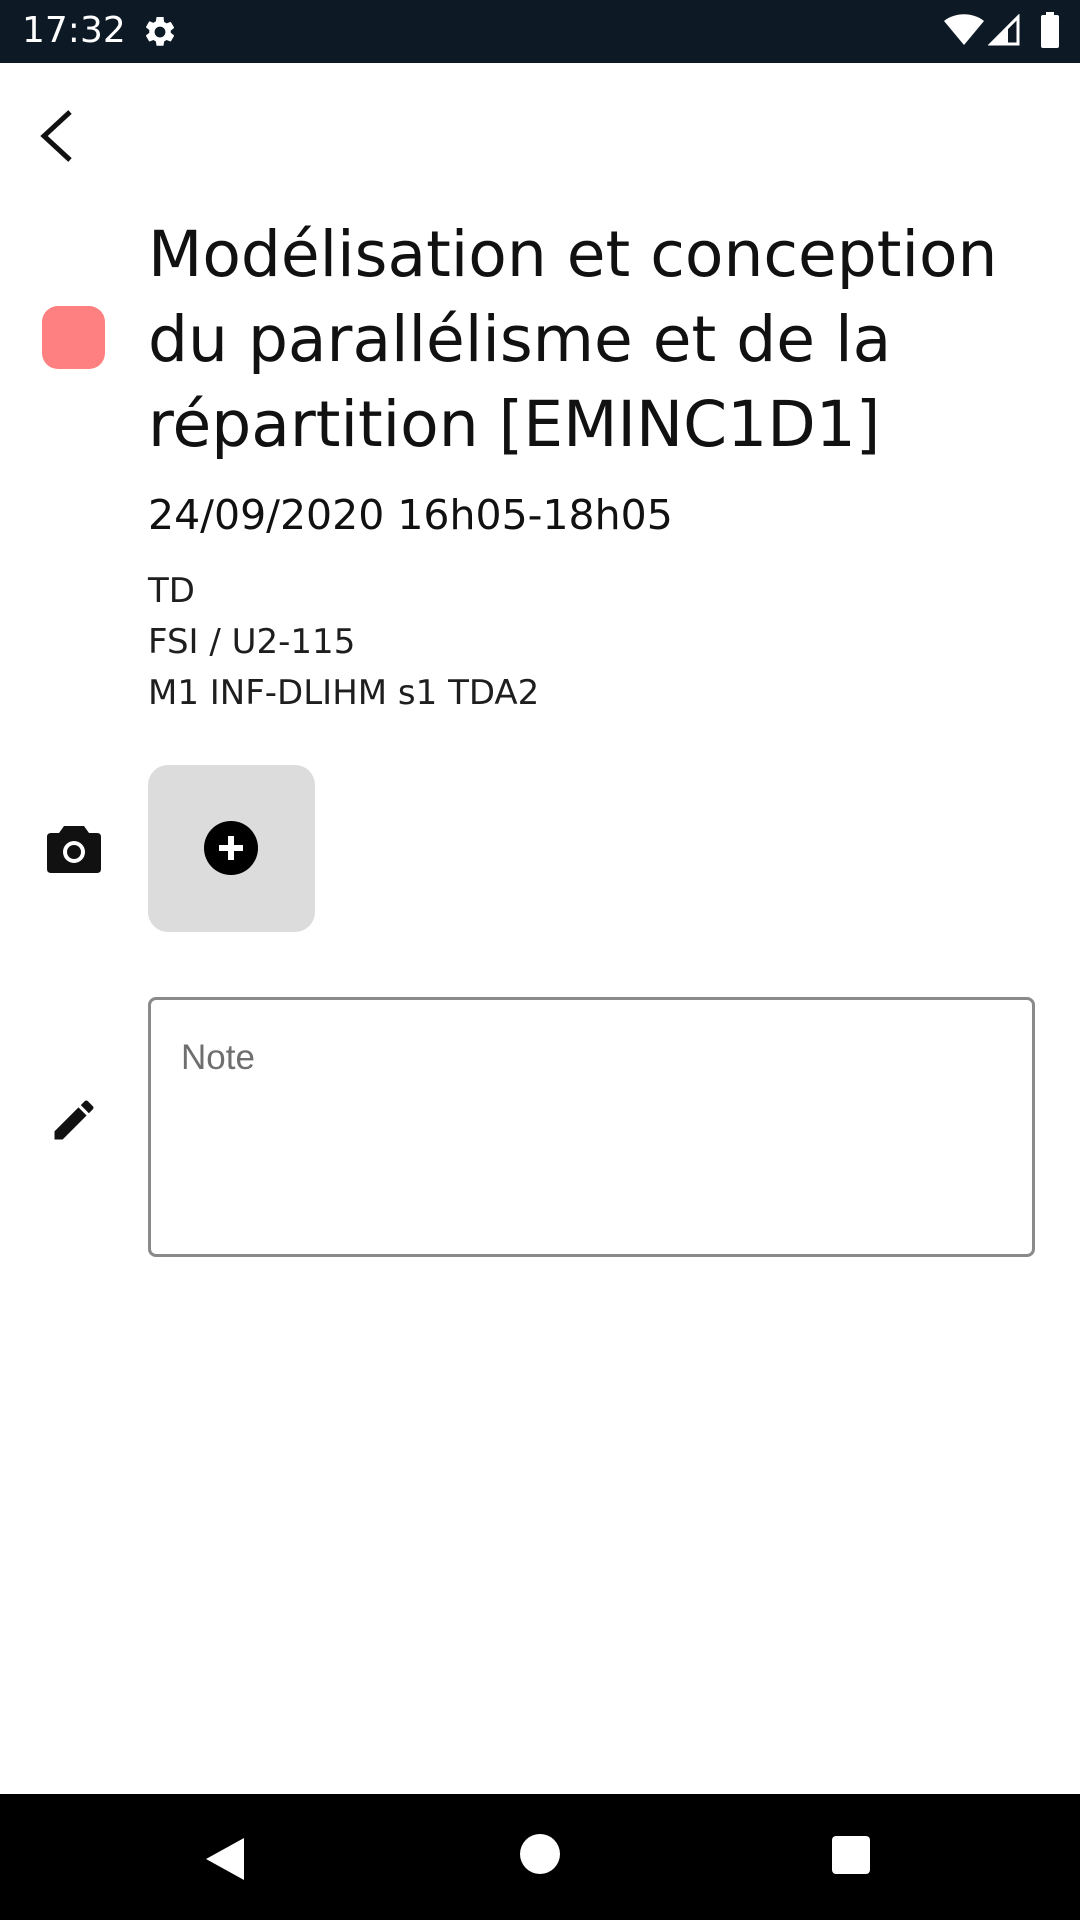  Describe the element at coordinates (964, 29) in the screenshot. I see `wifi-icon` at that location.